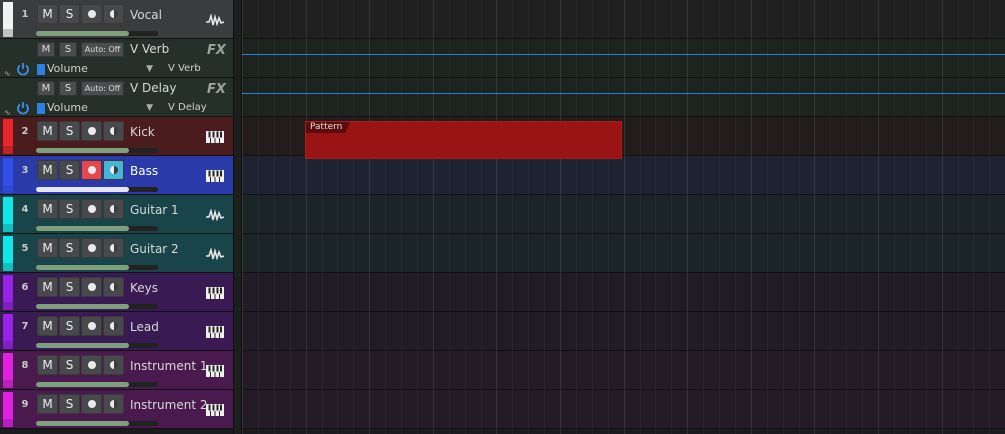 The width and height of the screenshot is (1005, 434). I want to click on track-name: Keys, so click(144, 288).